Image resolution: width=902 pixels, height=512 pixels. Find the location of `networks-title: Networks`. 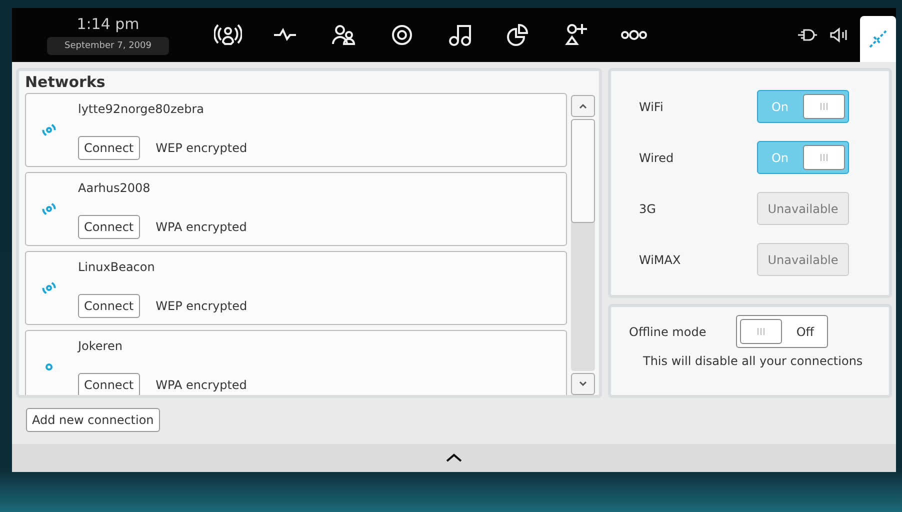

networks-title: Networks is located at coordinates (65, 83).